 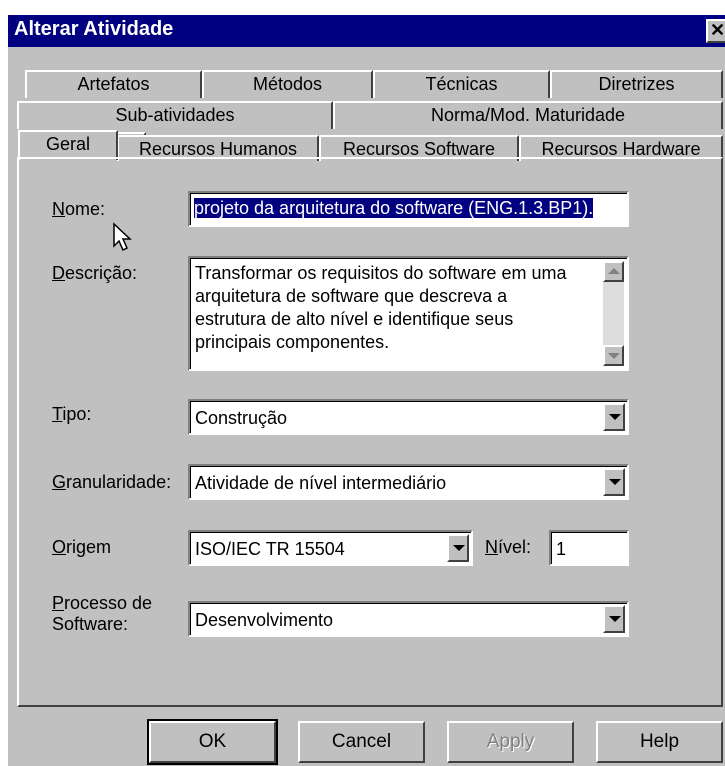 What do you see at coordinates (408, 619) in the screenshot?
I see `processo-select: Desenvolvimento` at bounding box center [408, 619].